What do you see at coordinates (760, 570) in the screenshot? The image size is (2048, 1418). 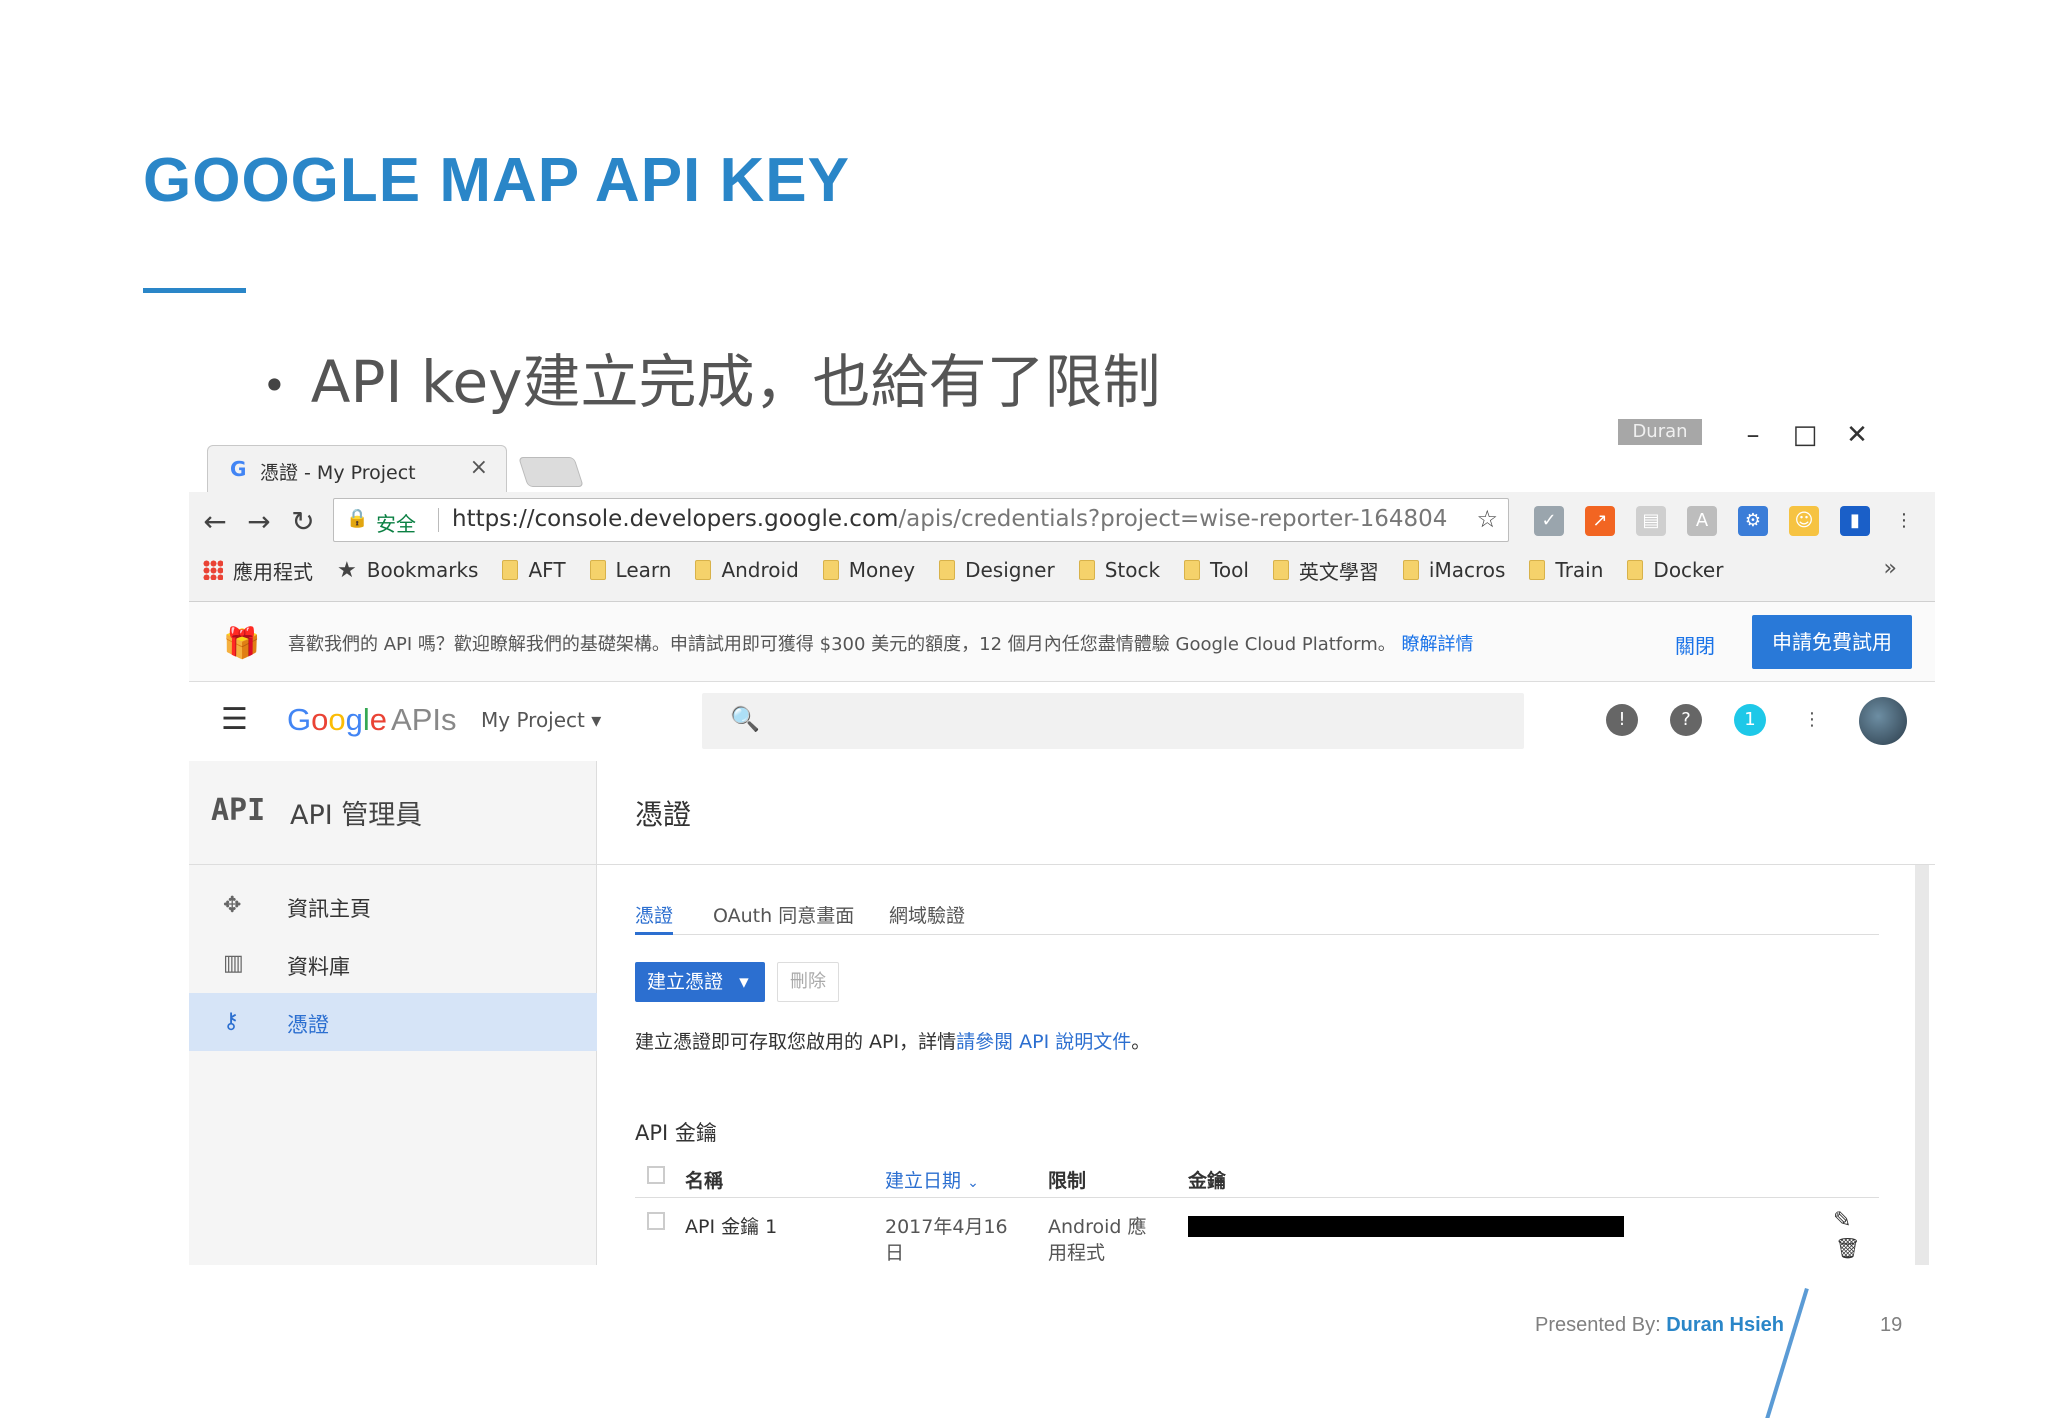 I see `bookmark-label: Android` at bounding box center [760, 570].